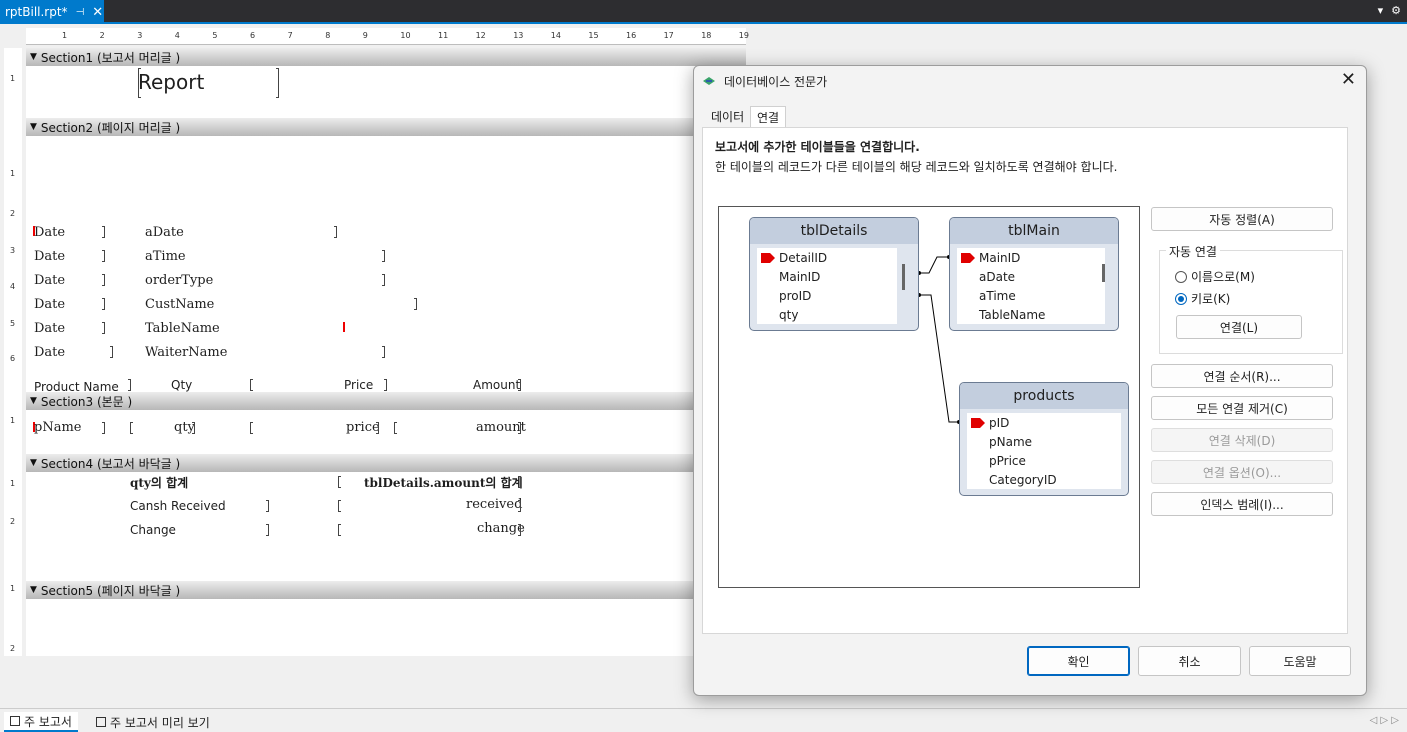 This screenshot has height=732, width=1407. I want to click on footer-cash-field: received, so click(494, 504).